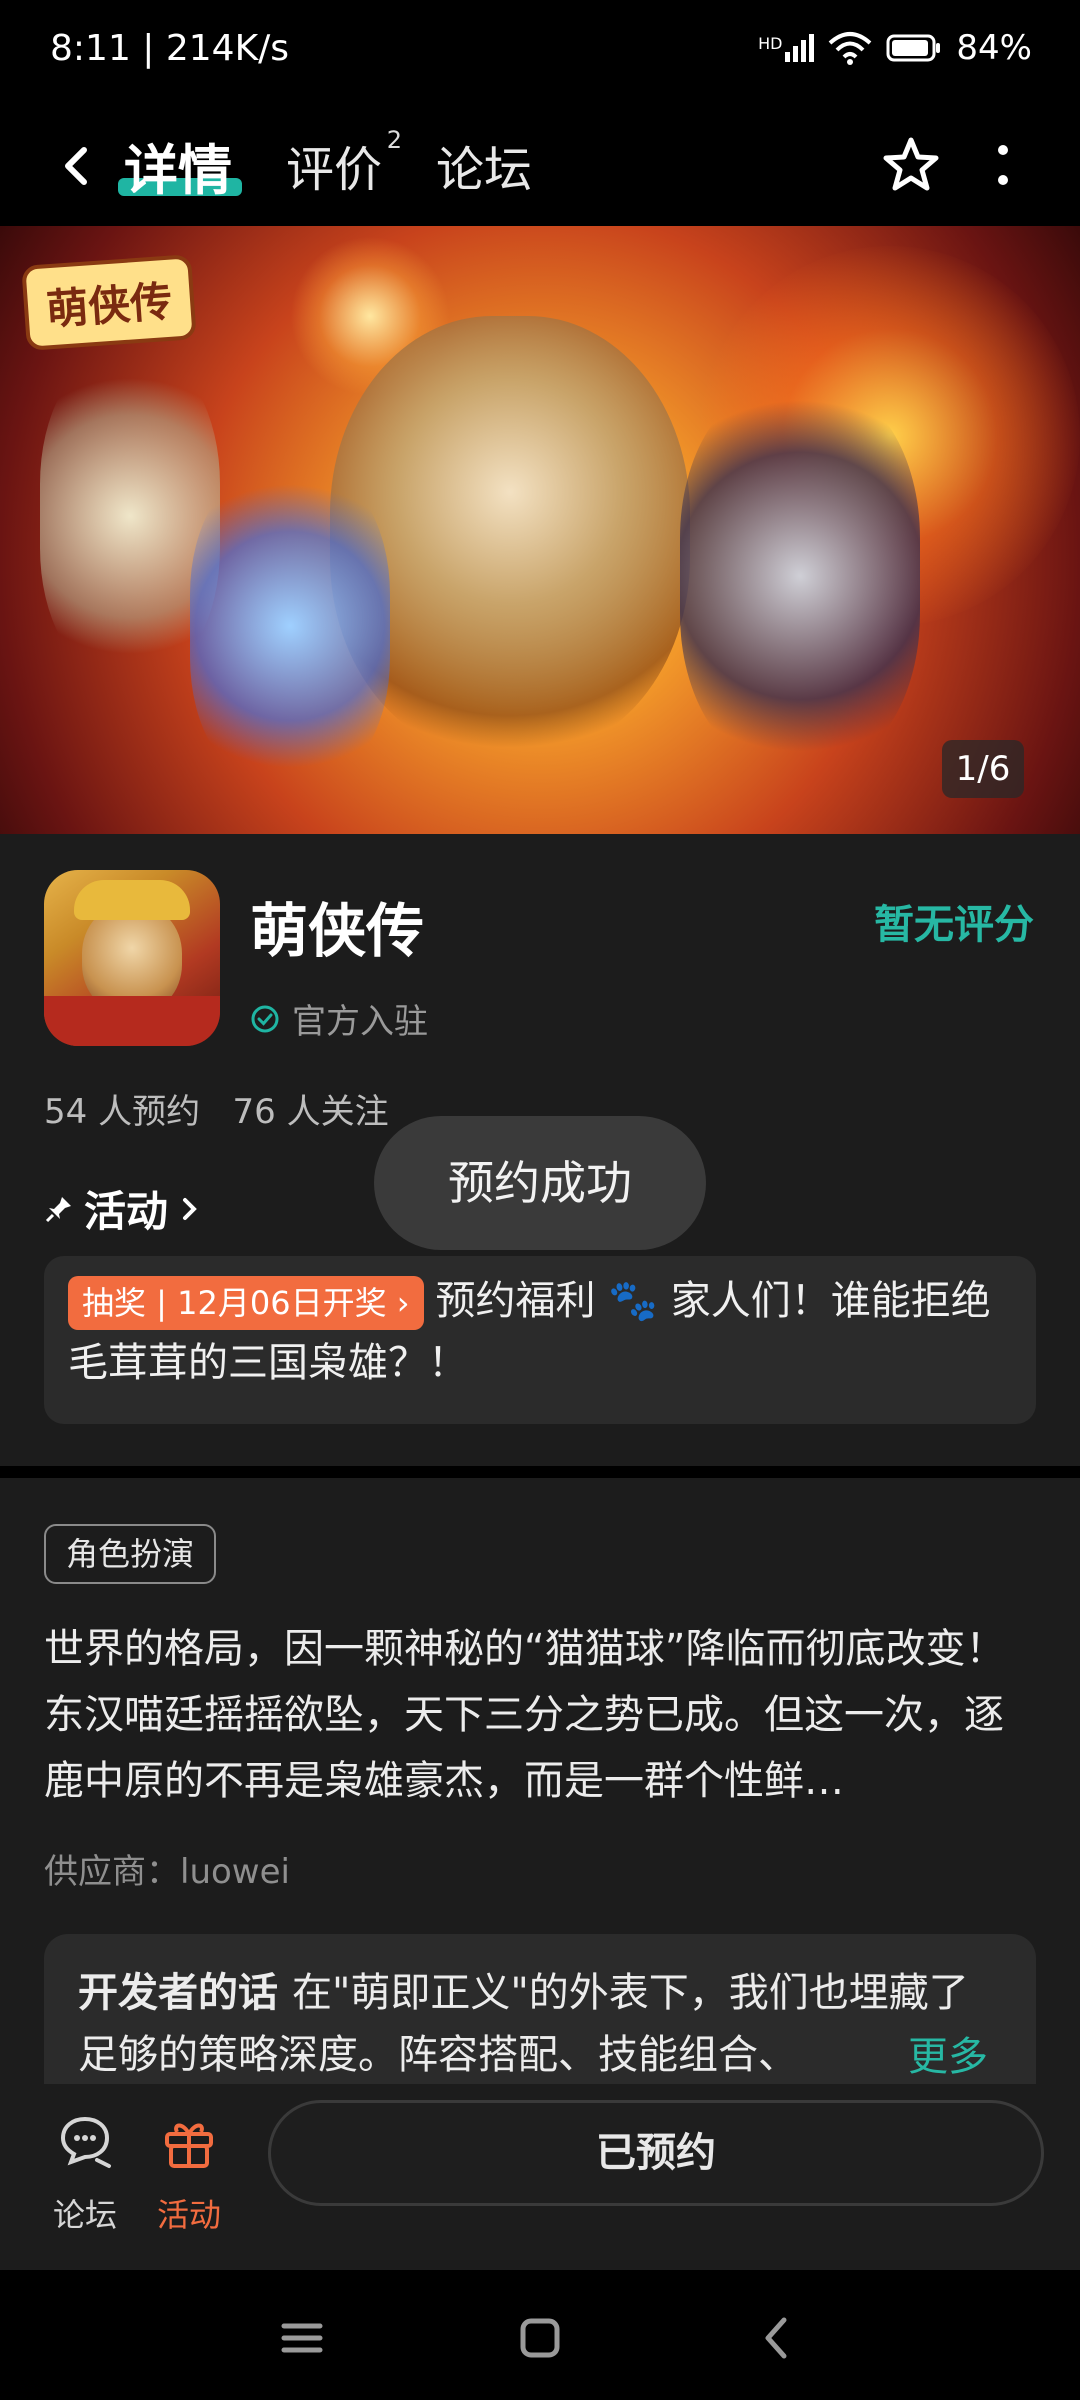 The height and width of the screenshot is (2400, 1080). Describe the element at coordinates (189, 2173) in the screenshot. I see `activity-button: 活动` at that location.